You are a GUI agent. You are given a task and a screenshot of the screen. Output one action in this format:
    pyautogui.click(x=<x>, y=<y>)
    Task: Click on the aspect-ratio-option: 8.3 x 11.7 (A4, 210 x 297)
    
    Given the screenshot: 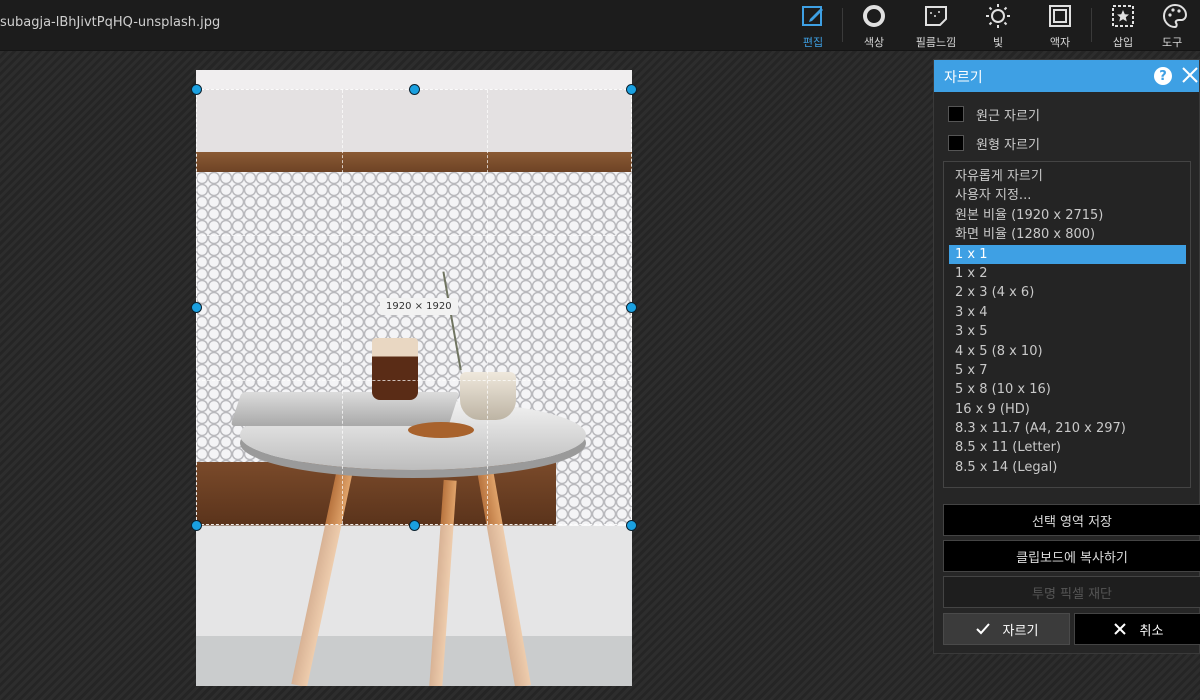 What is the action you would take?
    pyautogui.click(x=1067, y=428)
    